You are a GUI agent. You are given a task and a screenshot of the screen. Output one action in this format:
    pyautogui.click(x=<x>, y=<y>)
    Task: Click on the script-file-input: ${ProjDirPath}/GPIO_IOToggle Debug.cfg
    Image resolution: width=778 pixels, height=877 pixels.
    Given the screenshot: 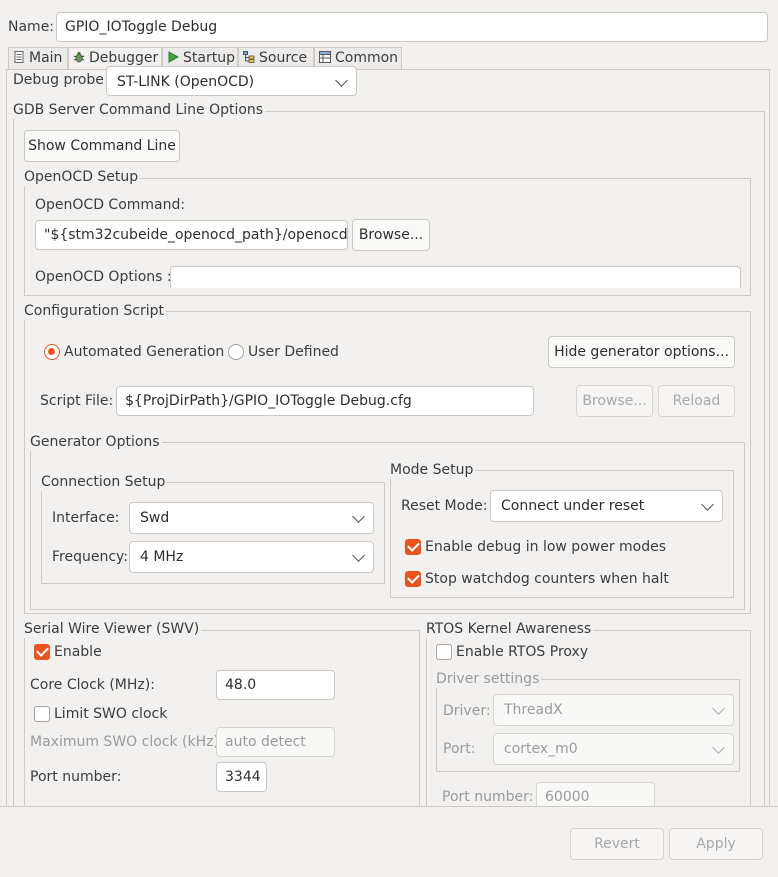 What is the action you would take?
    pyautogui.click(x=325, y=401)
    